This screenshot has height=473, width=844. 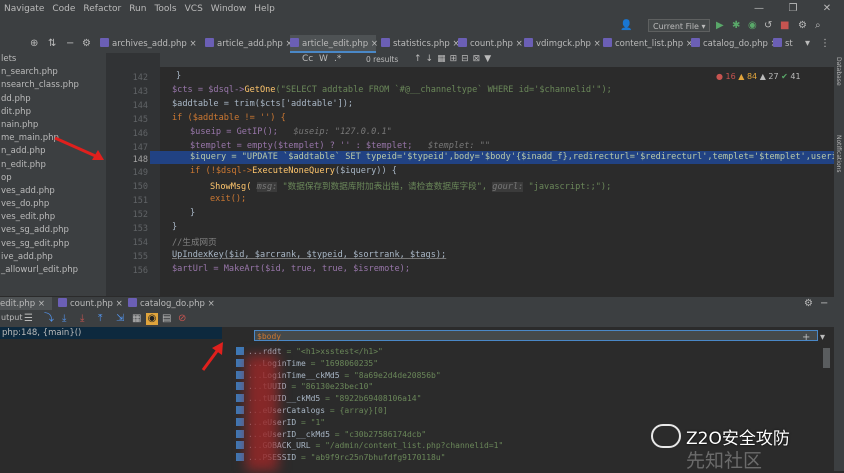 What do you see at coordinates (724, 461) in the screenshot?
I see `watermark-subtitle: 先知社区` at bounding box center [724, 461].